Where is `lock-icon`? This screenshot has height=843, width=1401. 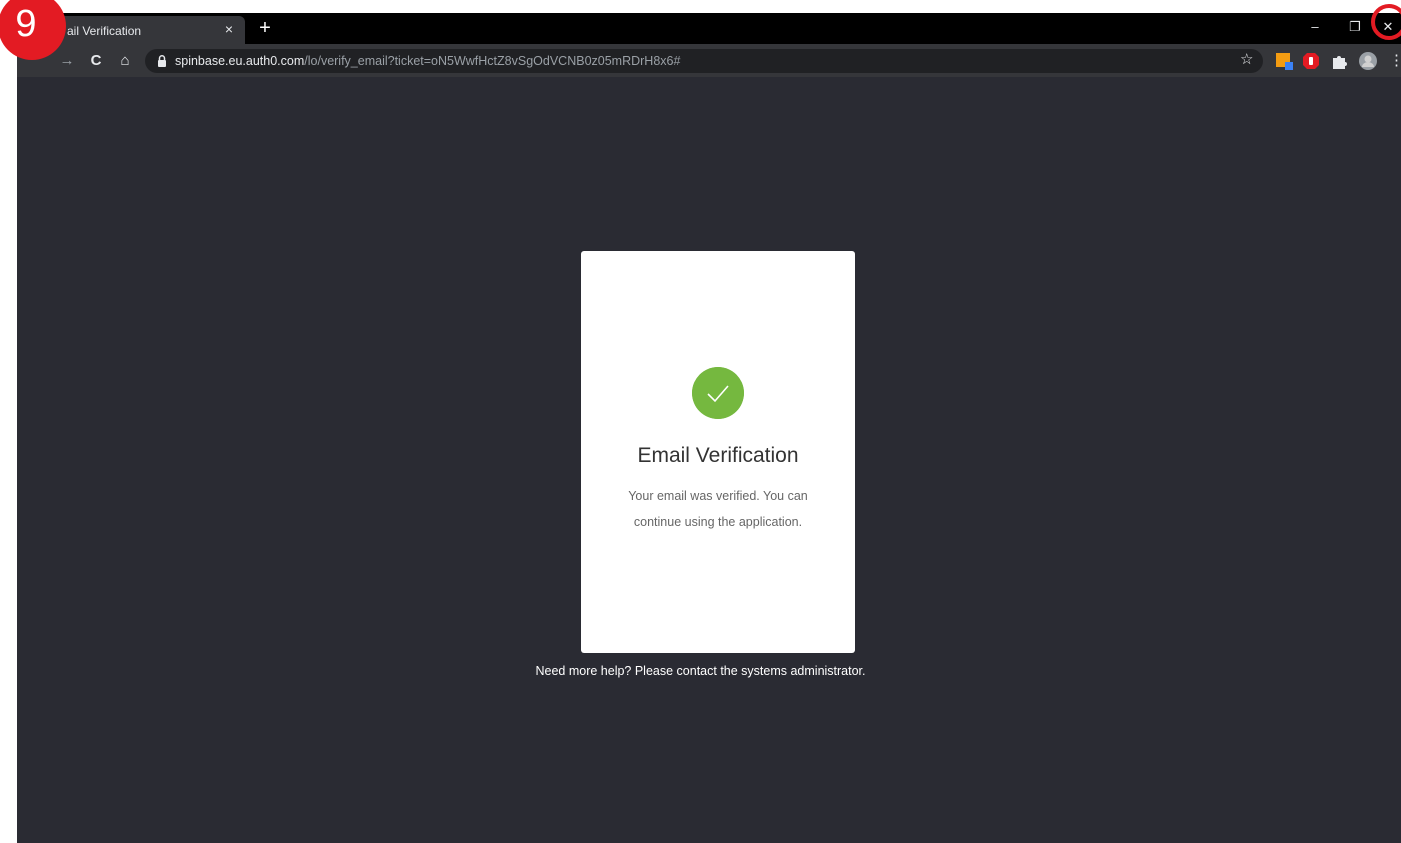 lock-icon is located at coordinates (162, 61).